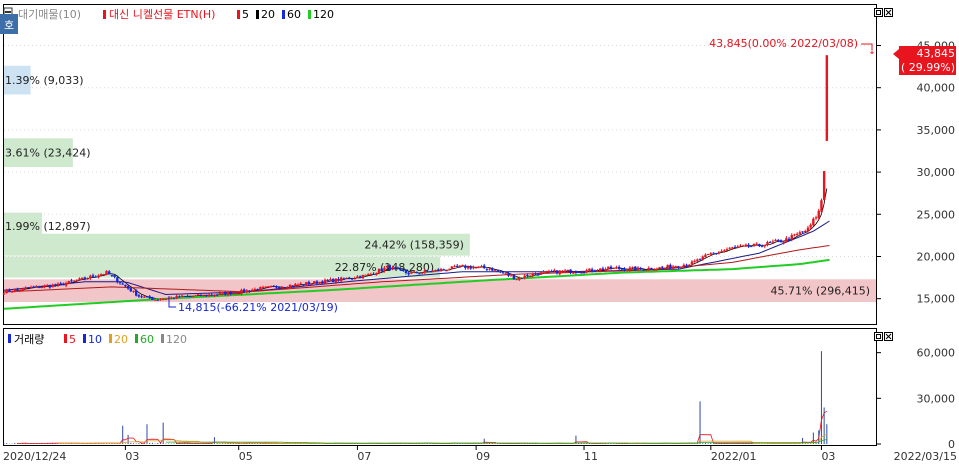  I want to click on price-panel-maximize-icon, so click(878, 12).